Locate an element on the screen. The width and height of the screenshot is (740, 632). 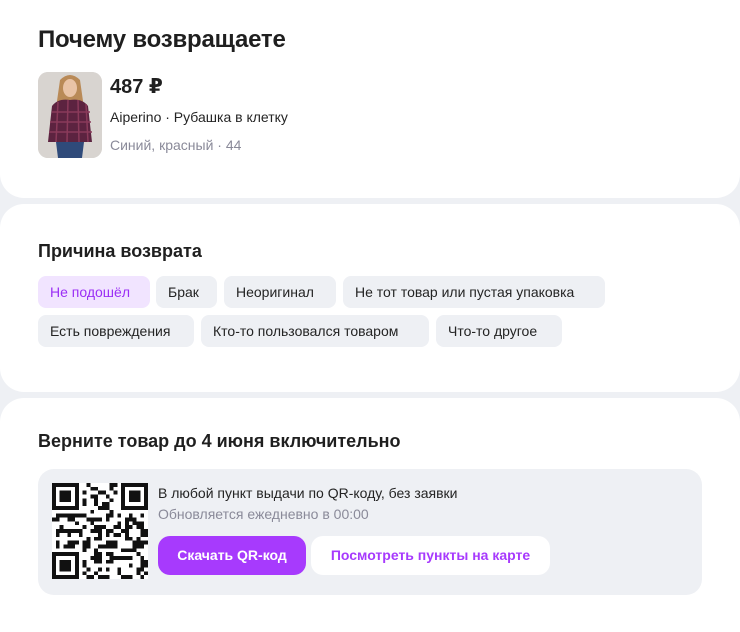
reason-chip-damaged: Есть повреждения is located at coordinates (116, 331).